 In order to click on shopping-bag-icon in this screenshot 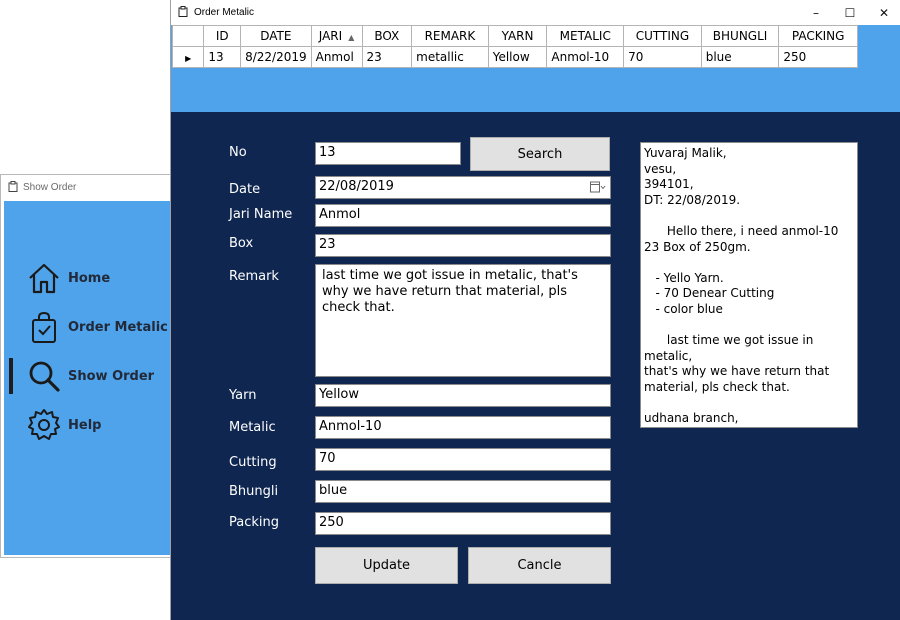, I will do `click(44, 327)`.